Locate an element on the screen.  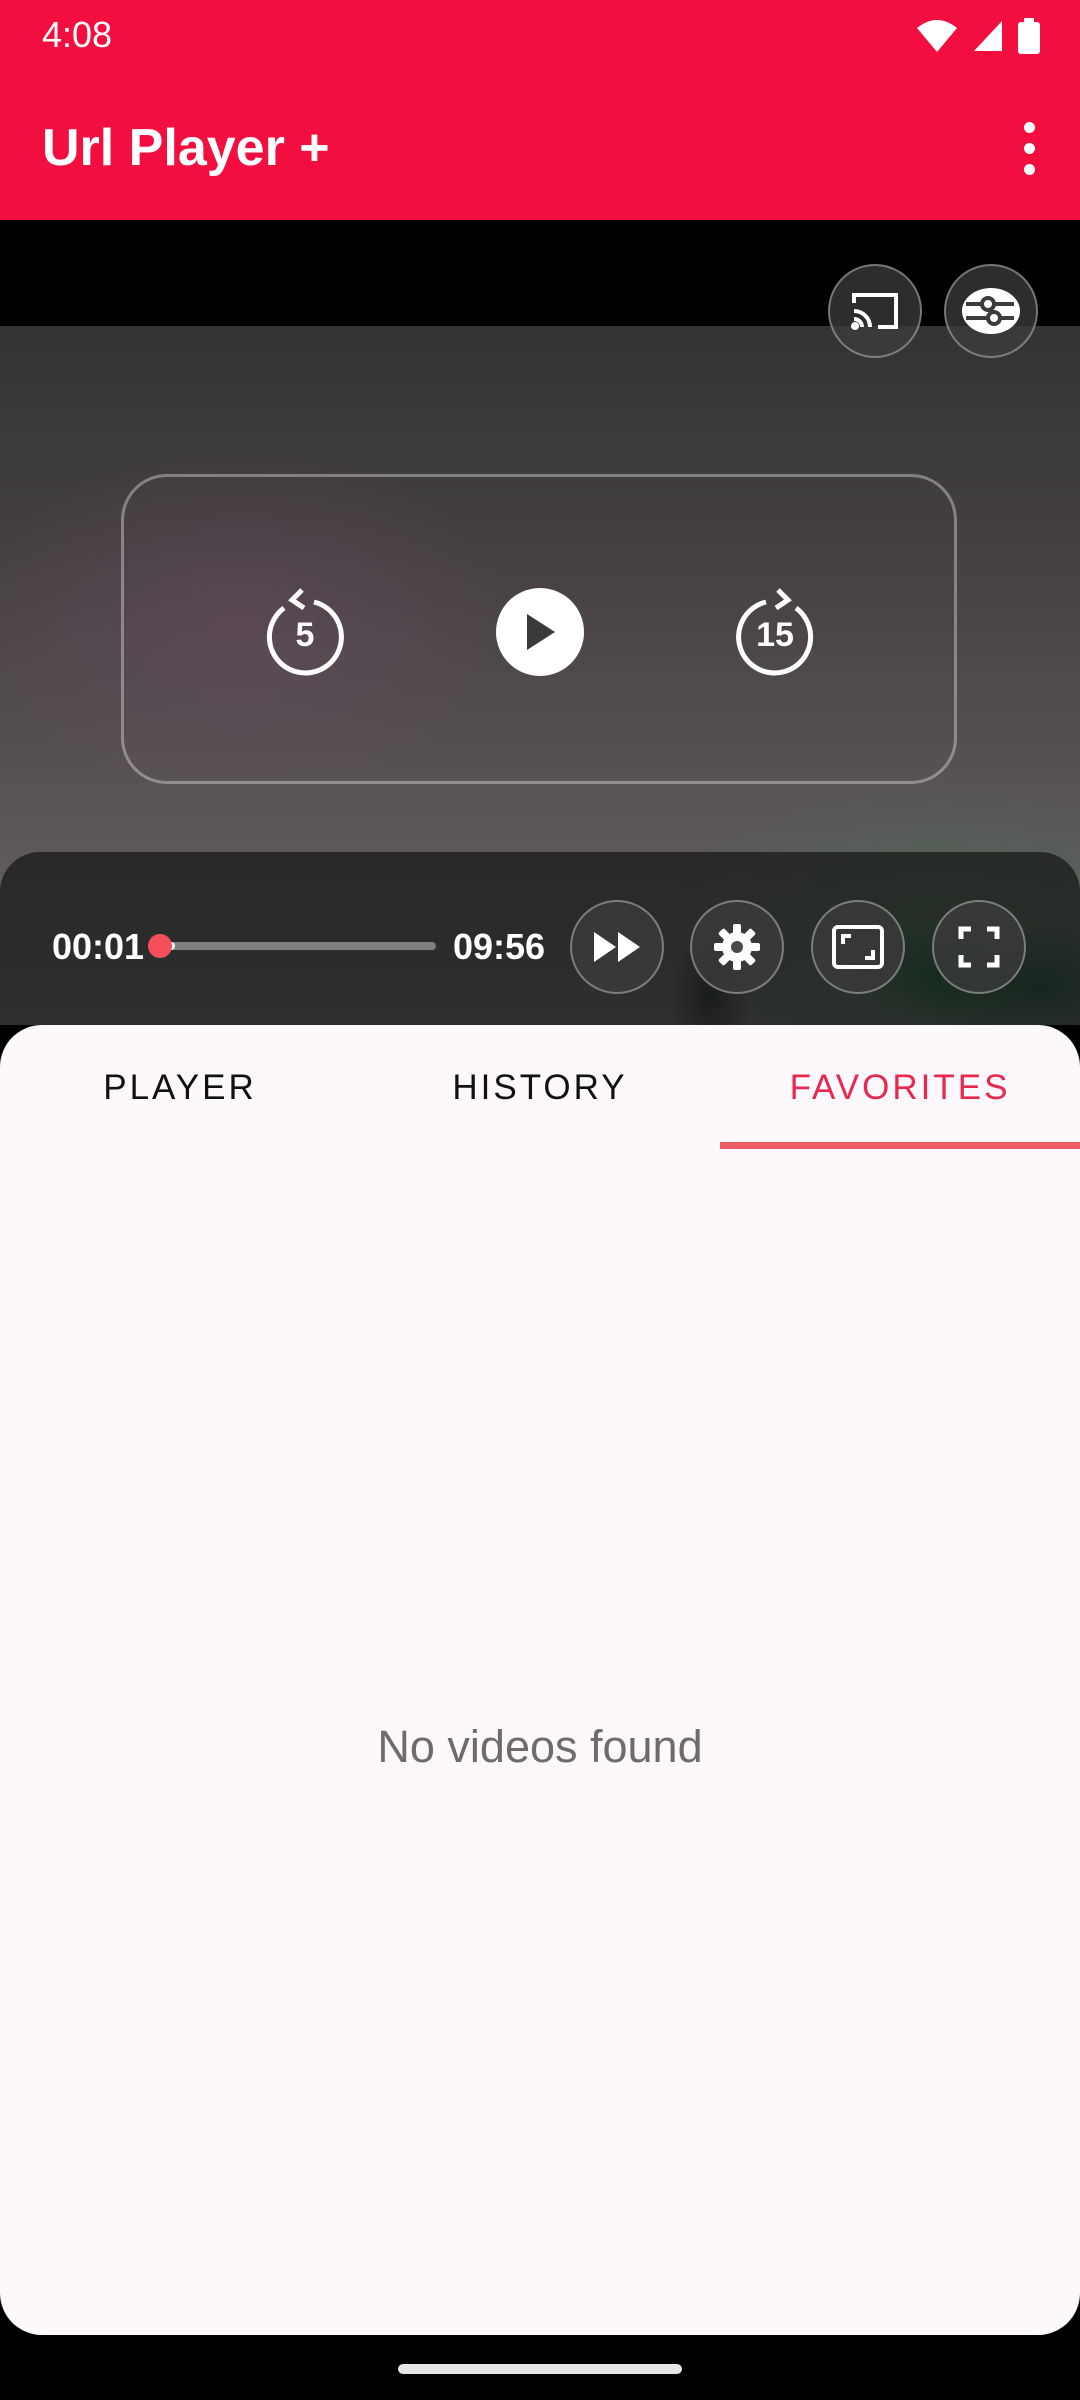
cast-button is located at coordinates (875, 311).